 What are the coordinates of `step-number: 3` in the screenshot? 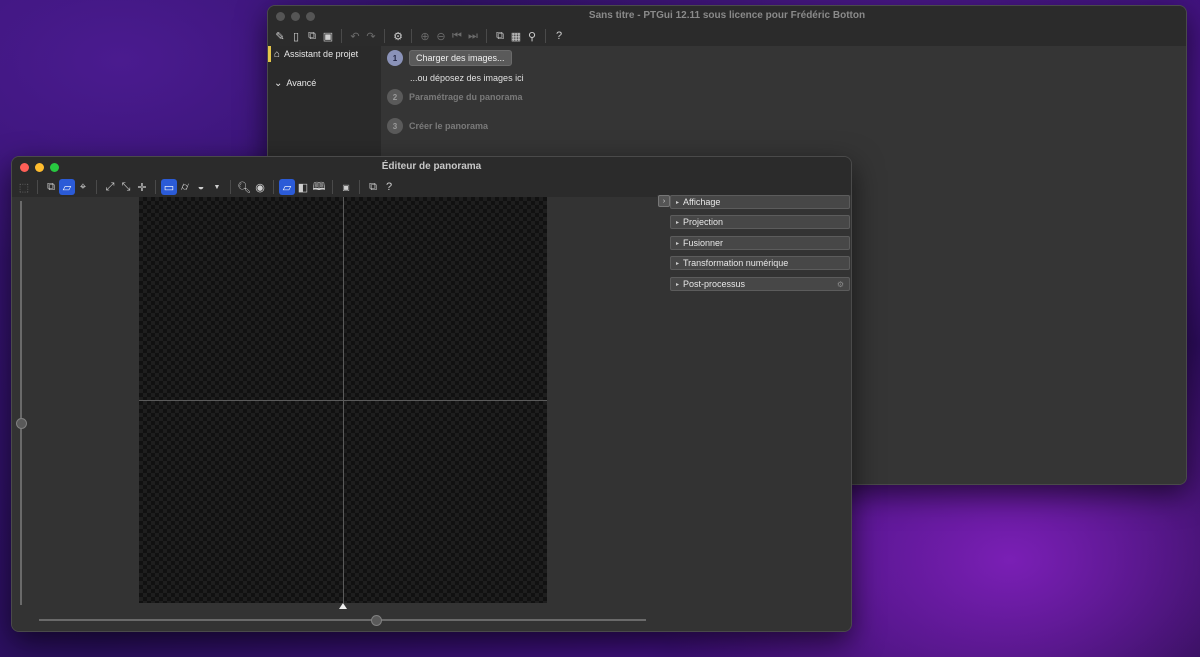 It's located at (395, 126).